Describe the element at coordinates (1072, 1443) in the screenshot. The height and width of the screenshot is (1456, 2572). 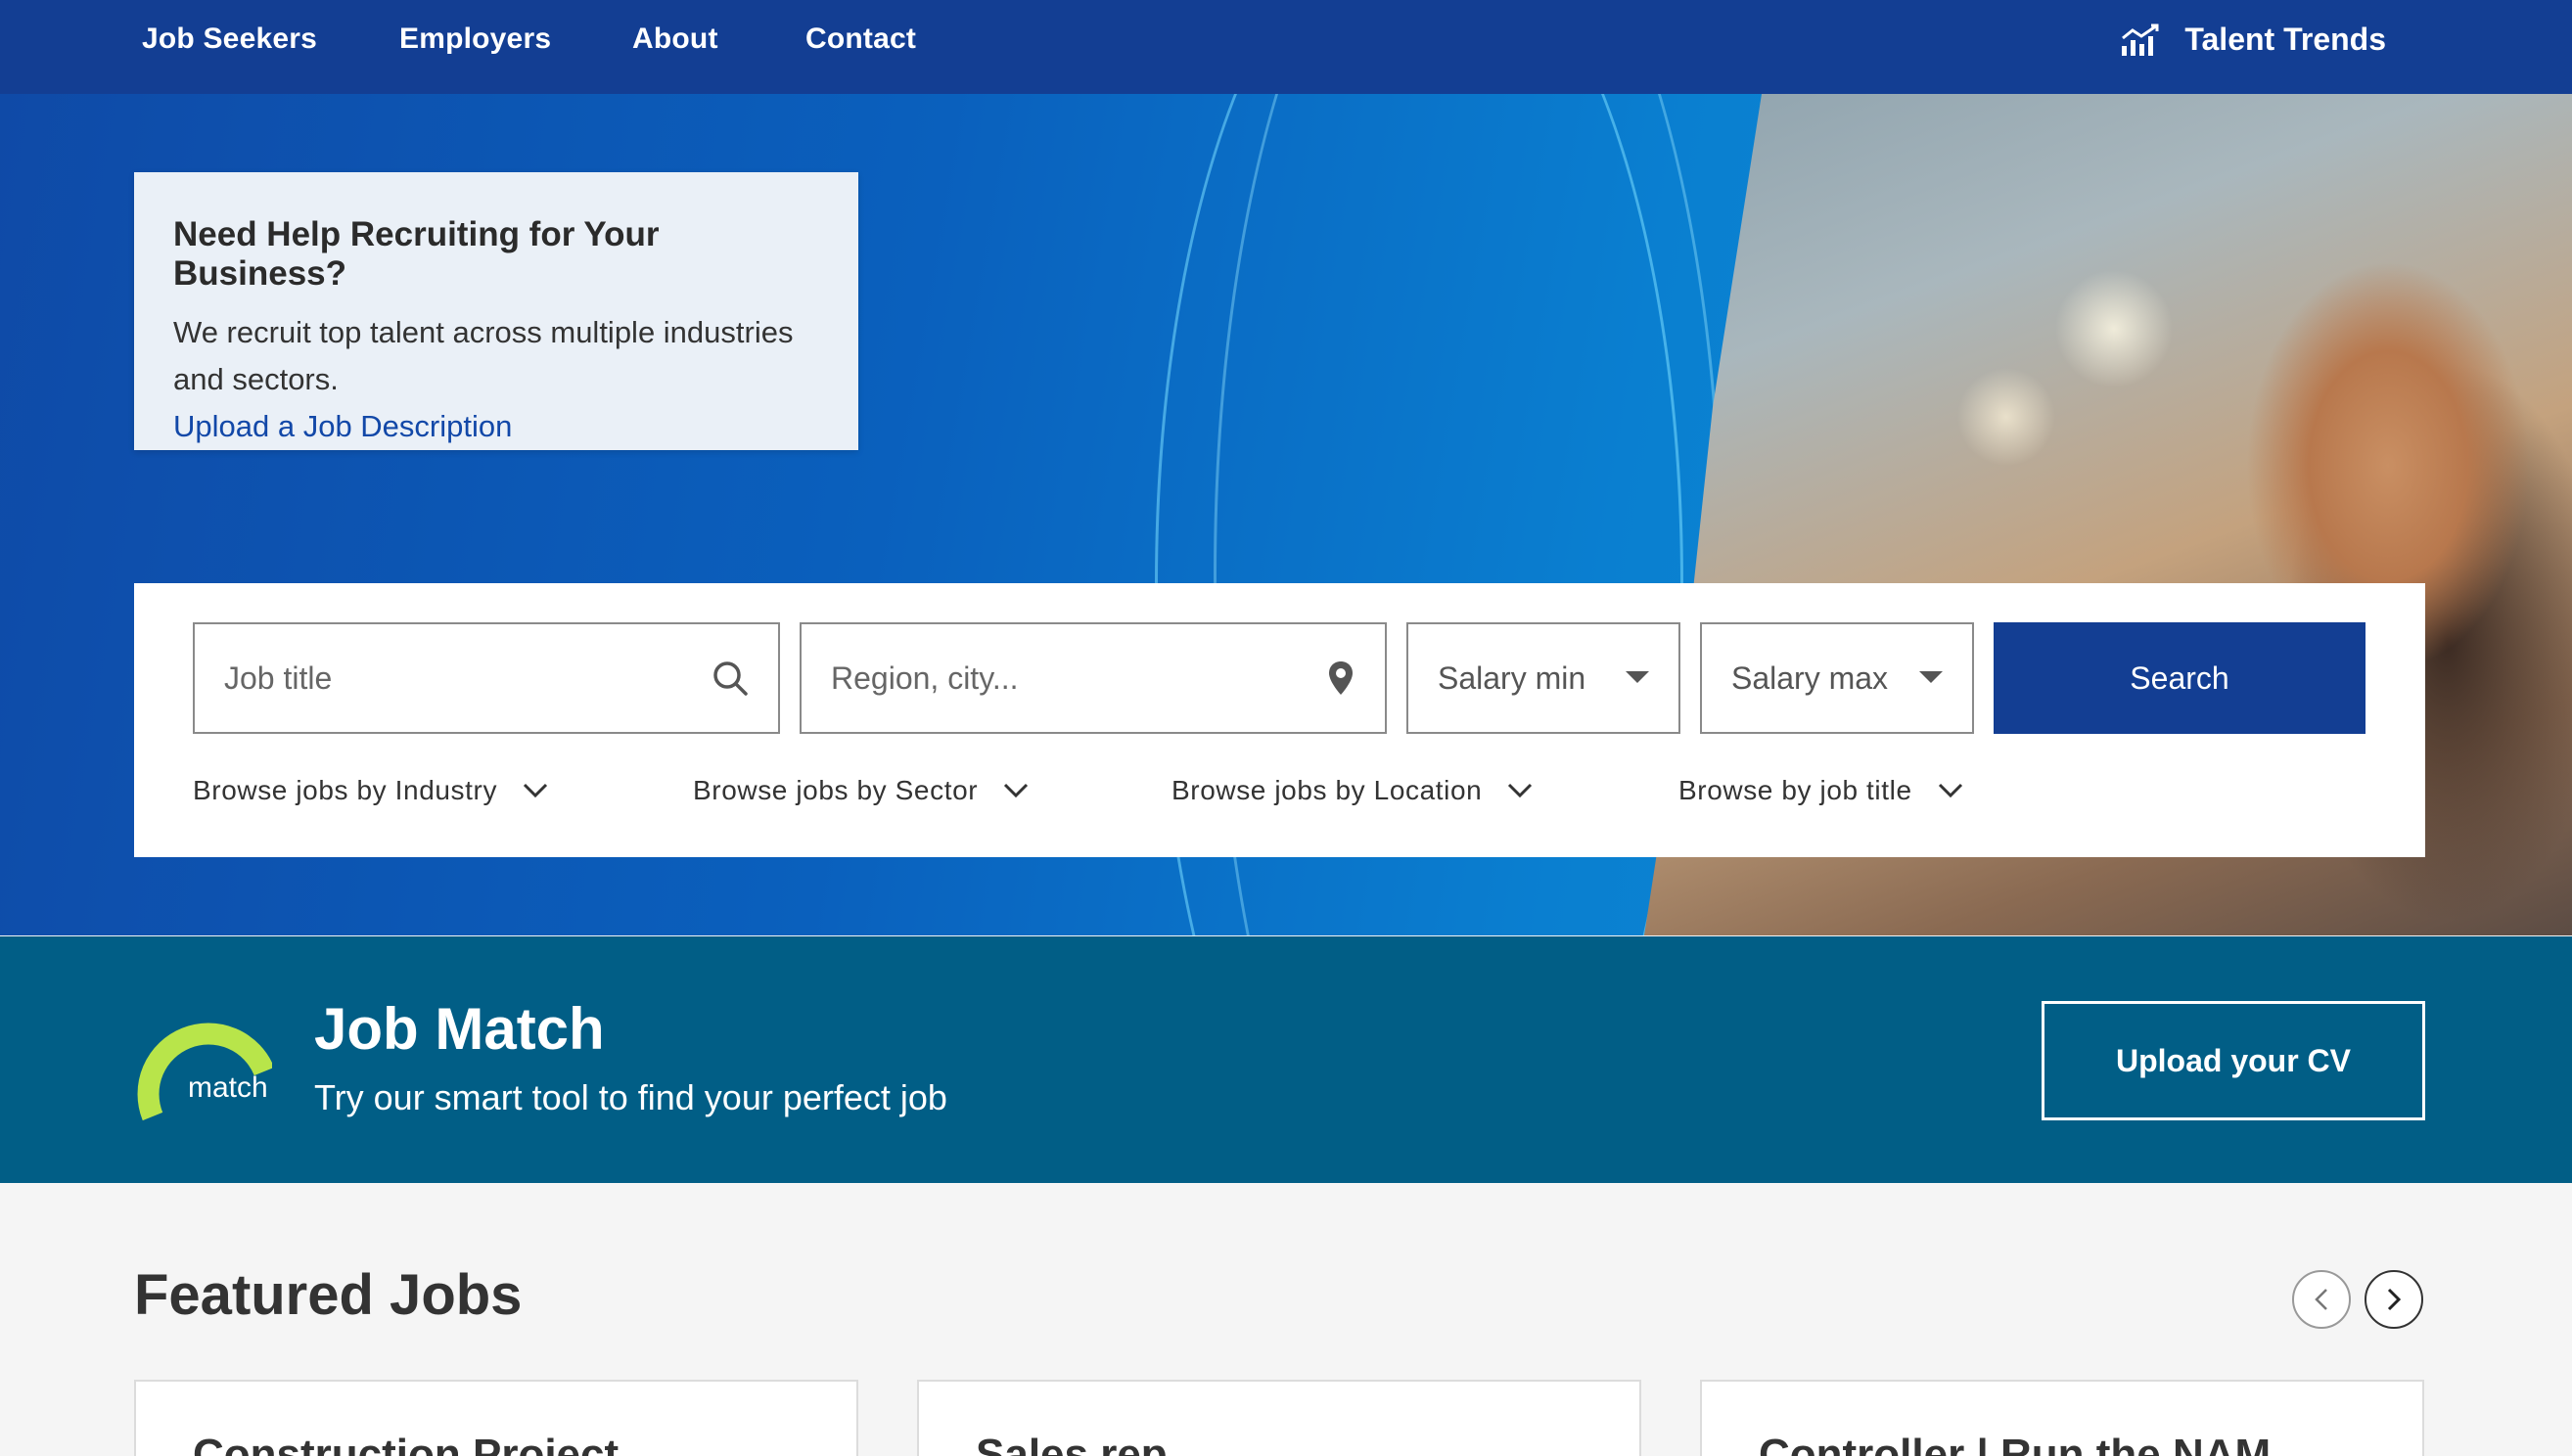
I see `job-card-title: Sales rep` at that location.